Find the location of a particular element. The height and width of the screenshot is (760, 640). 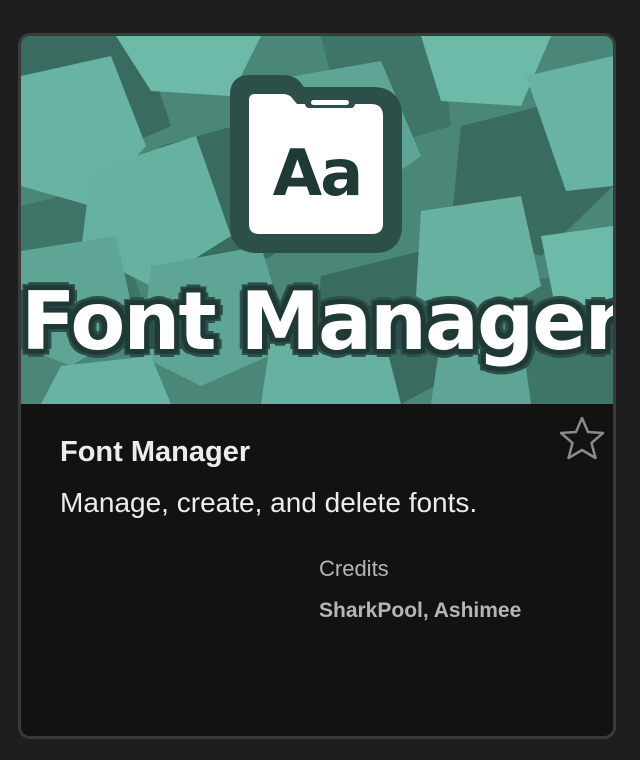

banner-icon-text: Aa is located at coordinates (318, 174).